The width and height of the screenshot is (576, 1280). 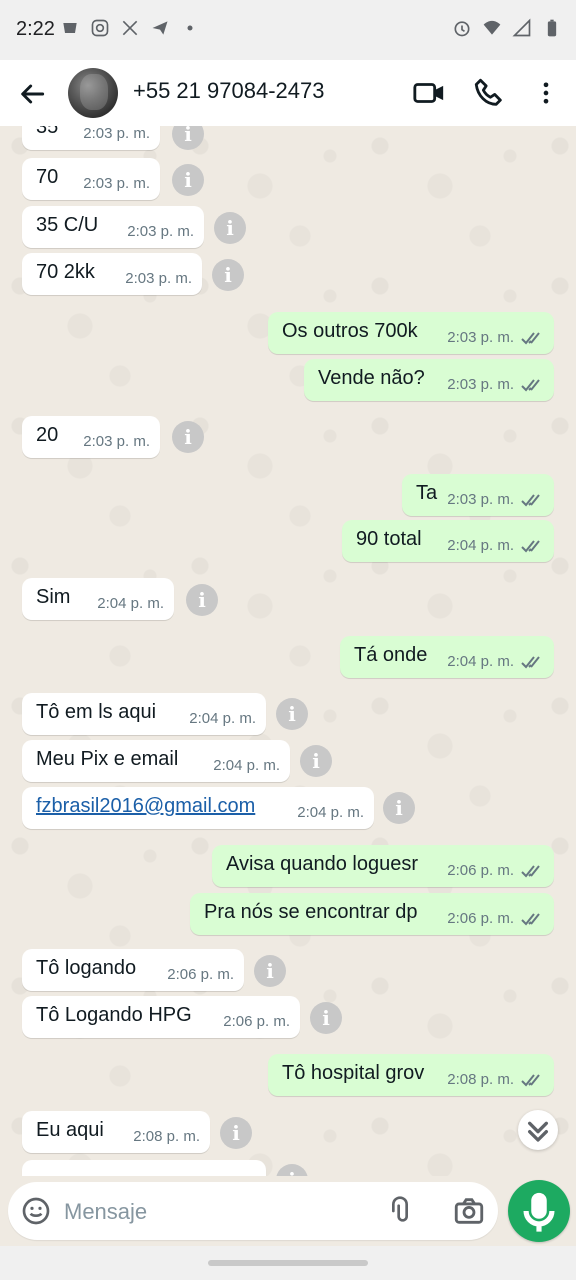 I want to click on message-outgoing: Tá onde 2:04 p. m., so click(x=447, y=657).